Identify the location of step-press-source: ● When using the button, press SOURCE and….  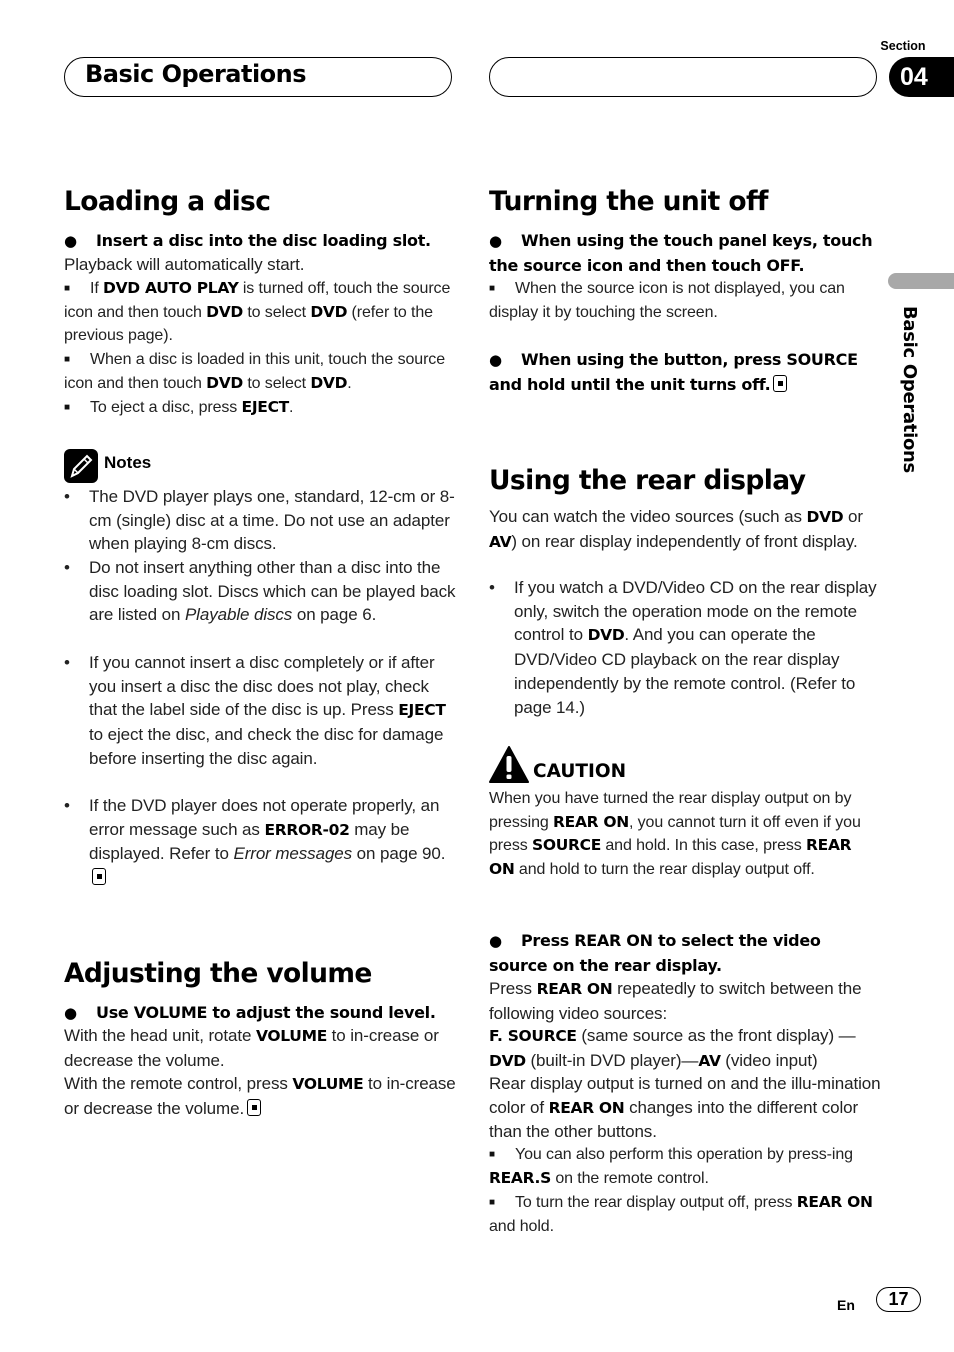
(684, 372).